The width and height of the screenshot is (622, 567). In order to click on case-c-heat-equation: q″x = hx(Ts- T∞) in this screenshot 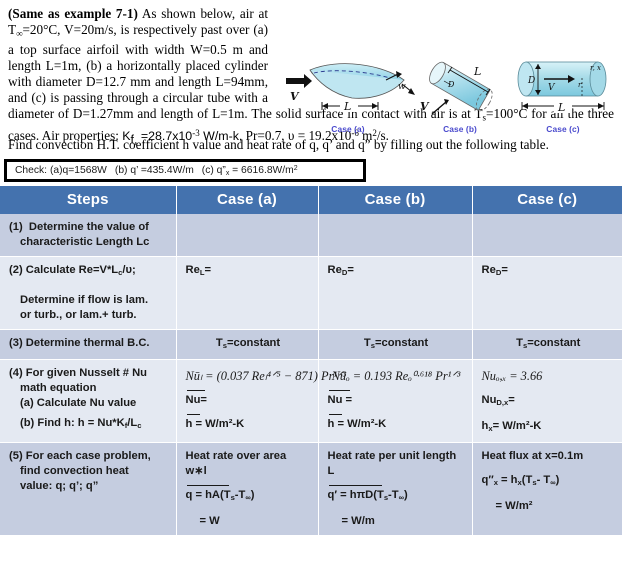, I will do `click(549, 477)`.